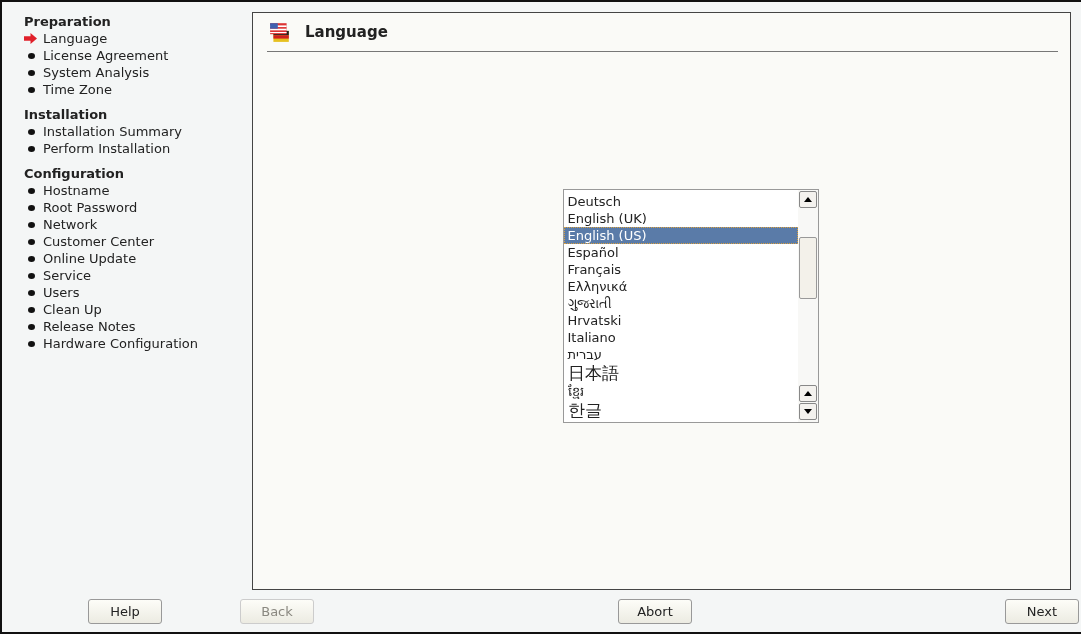 Image resolution: width=1081 pixels, height=634 pixels. I want to click on step-label: Customer Center, so click(99, 241).